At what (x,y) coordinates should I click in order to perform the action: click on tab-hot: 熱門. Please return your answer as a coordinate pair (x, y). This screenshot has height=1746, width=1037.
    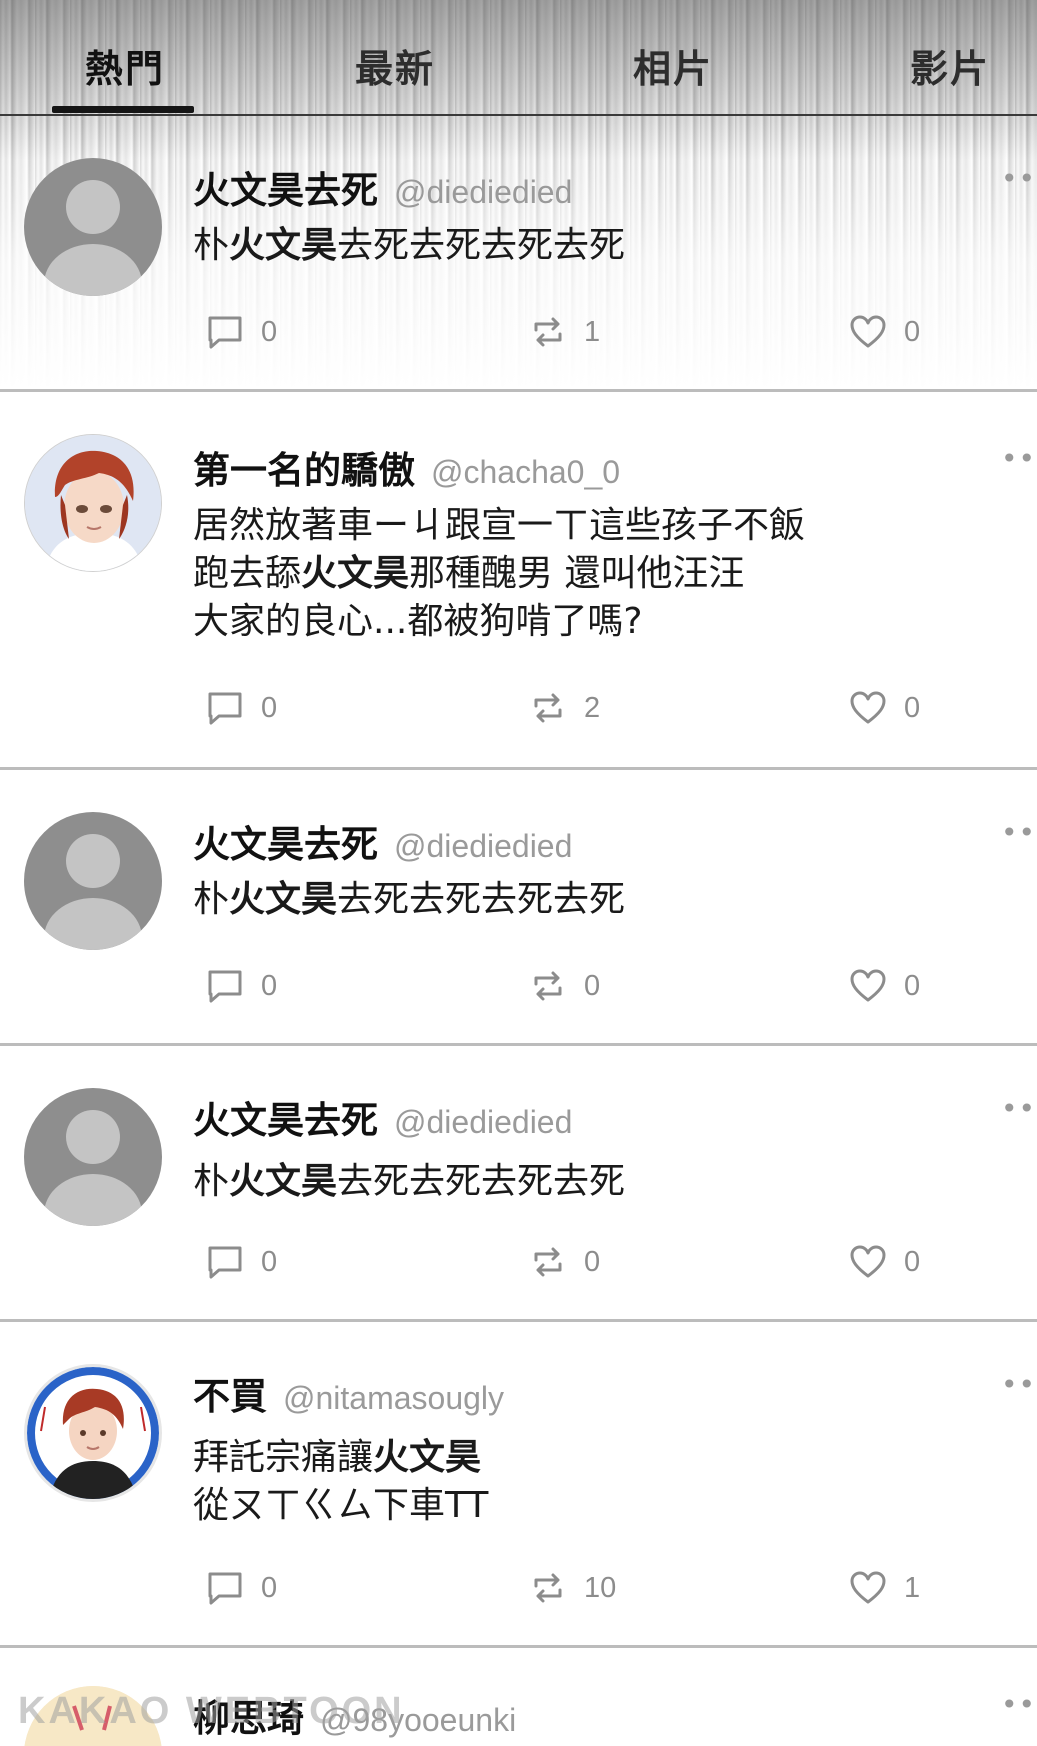
    Looking at the image, I should click on (125, 65).